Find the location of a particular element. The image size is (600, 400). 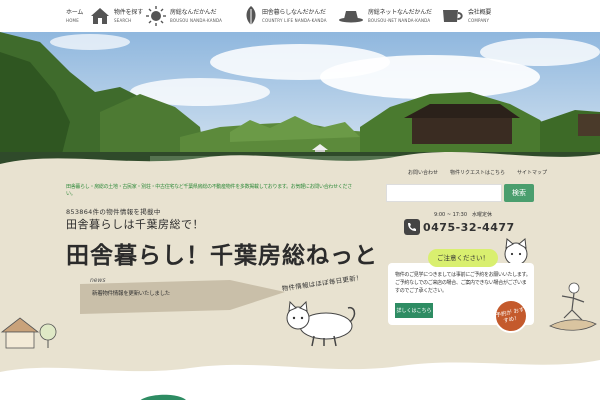

search-button: 検索 is located at coordinates (519, 193).